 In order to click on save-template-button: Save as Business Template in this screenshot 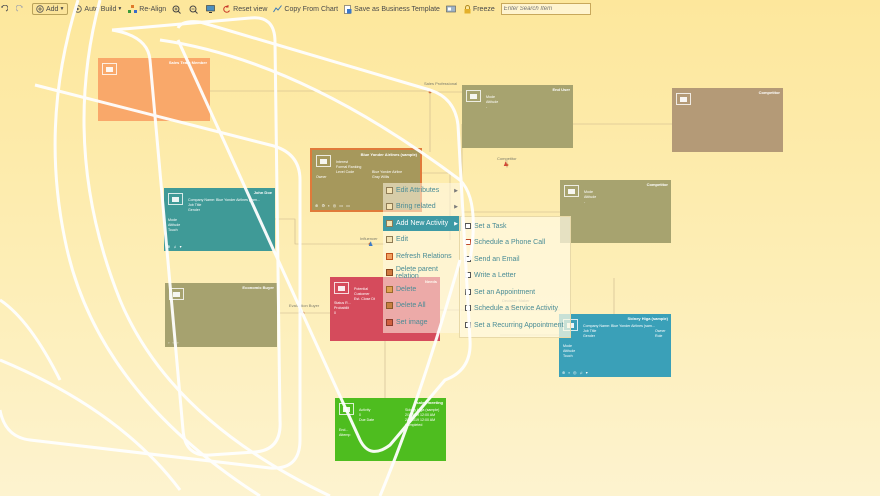, I will do `click(392, 9)`.